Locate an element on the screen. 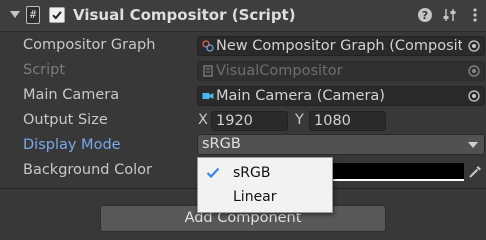  help-icon: ? is located at coordinates (425, 15).